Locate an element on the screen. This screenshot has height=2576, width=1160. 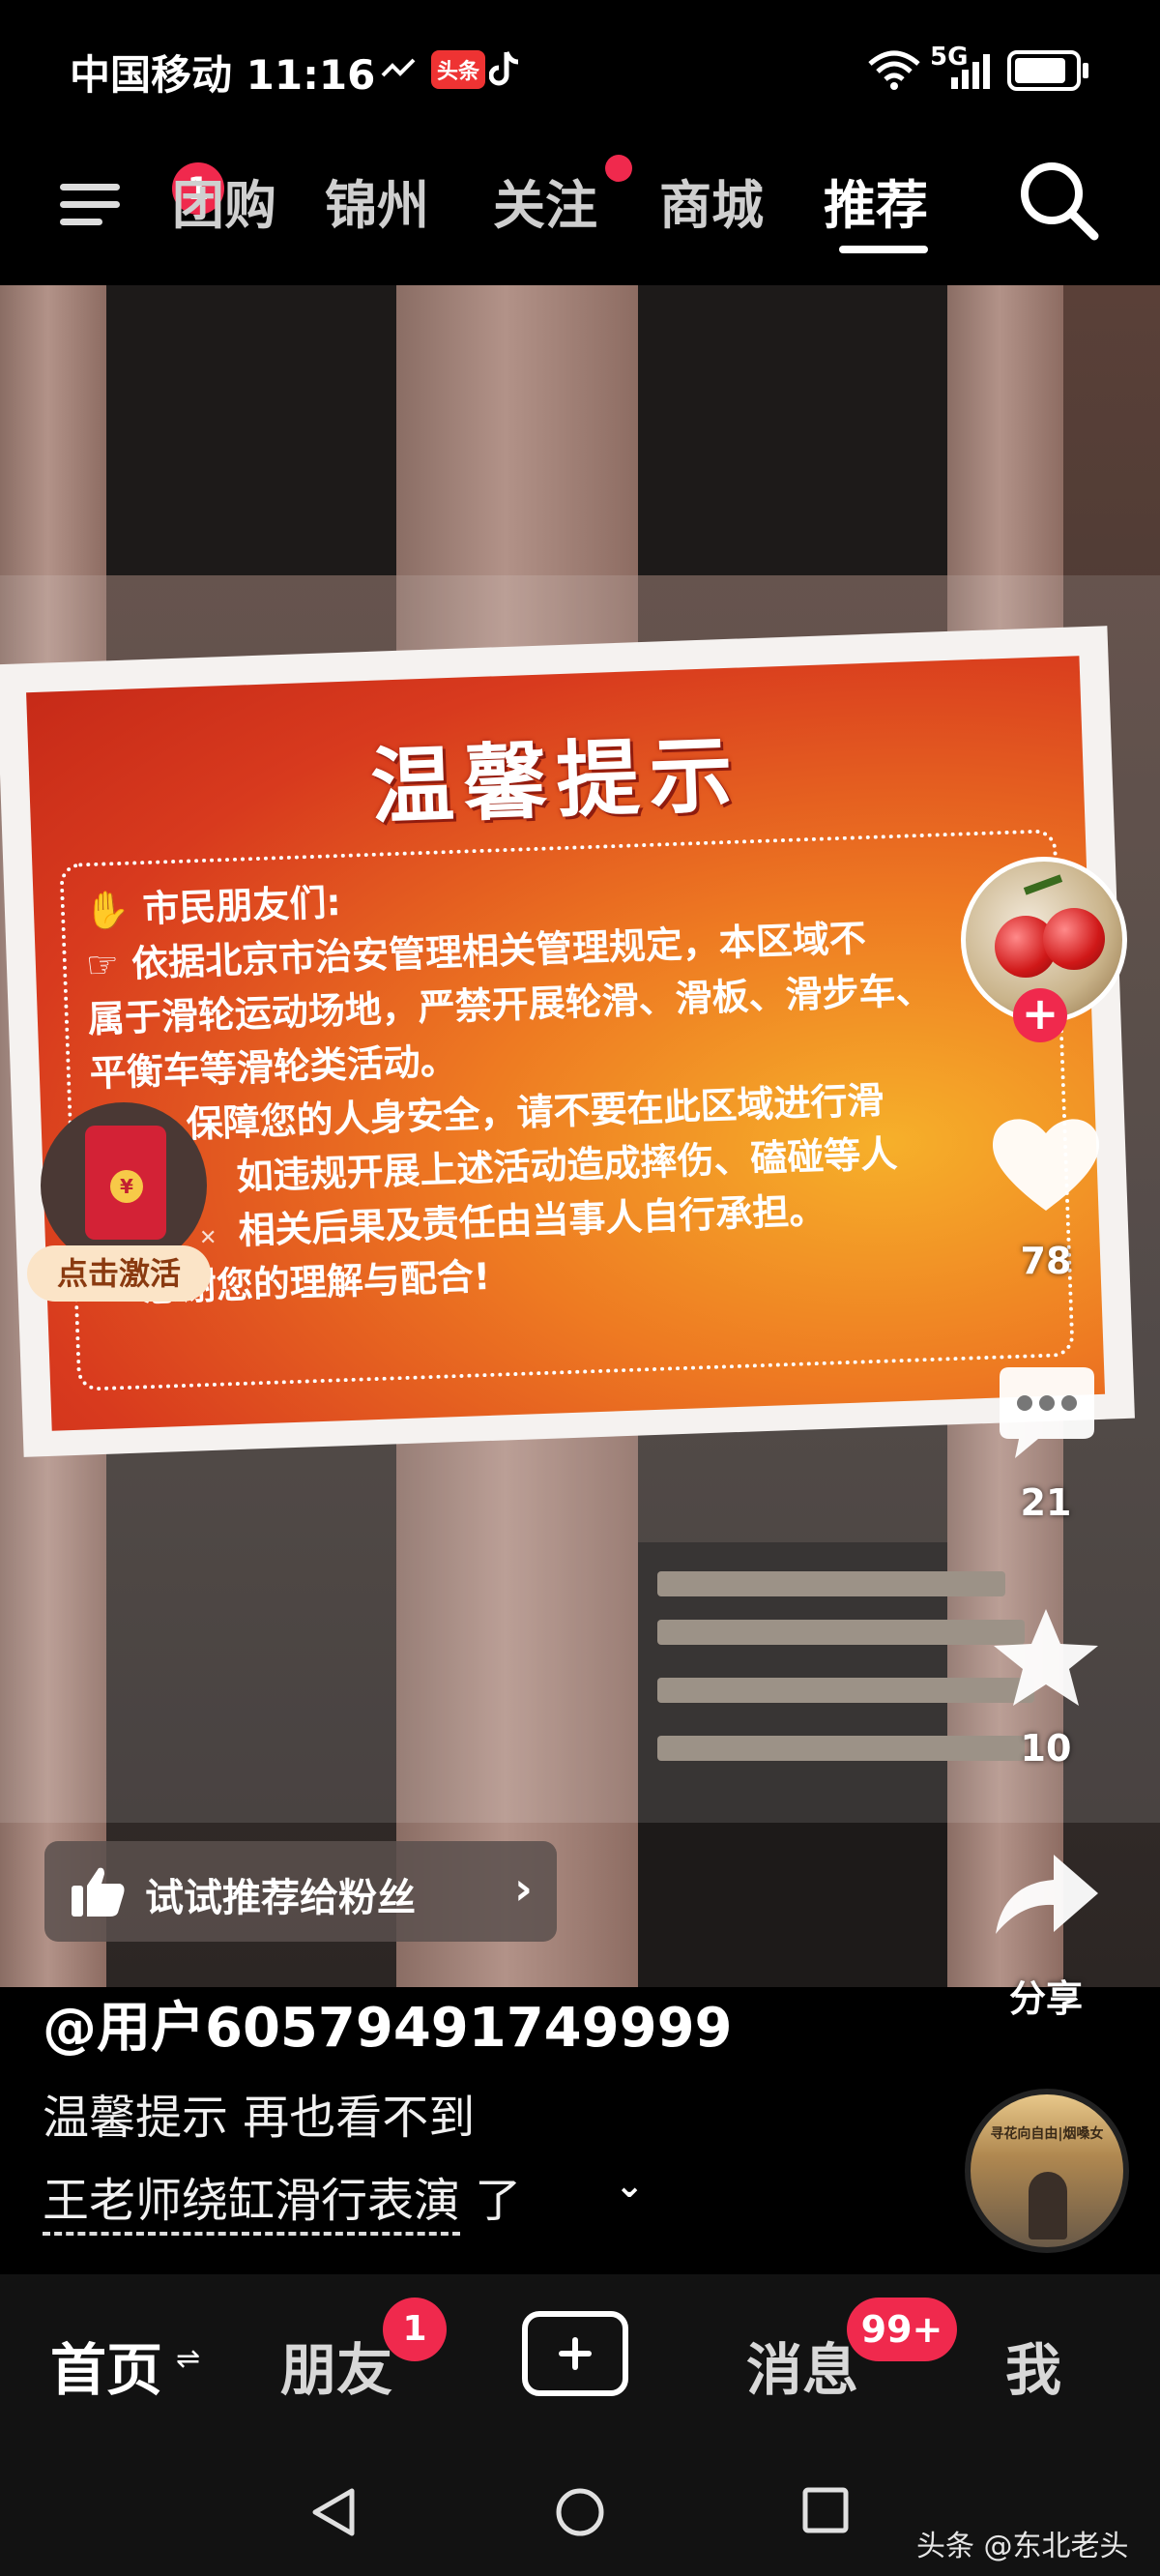
wifi-icon is located at coordinates (894, 70).